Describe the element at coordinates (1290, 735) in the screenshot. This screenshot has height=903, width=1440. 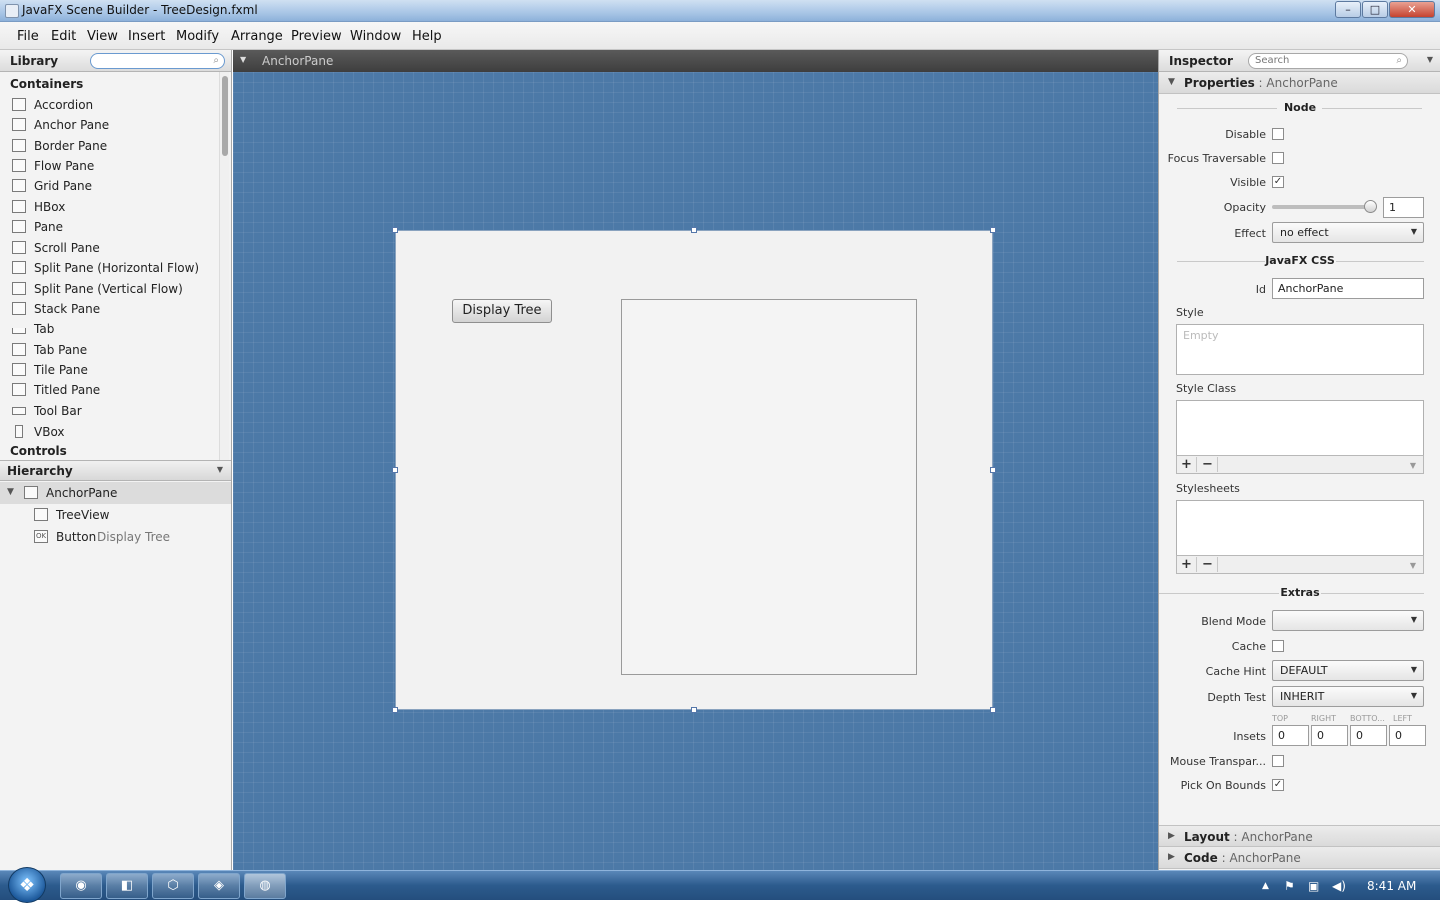
I see `inset-top-field: 0` at that location.